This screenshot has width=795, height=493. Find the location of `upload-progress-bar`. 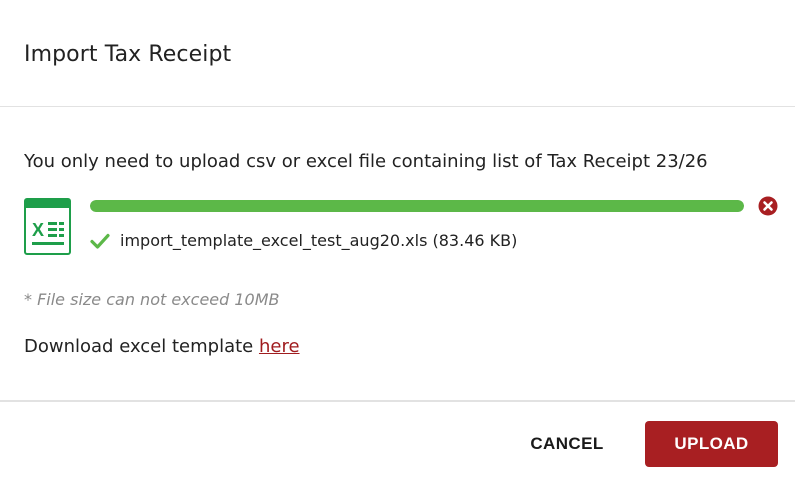

upload-progress-bar is located at coordinates (417, 206).